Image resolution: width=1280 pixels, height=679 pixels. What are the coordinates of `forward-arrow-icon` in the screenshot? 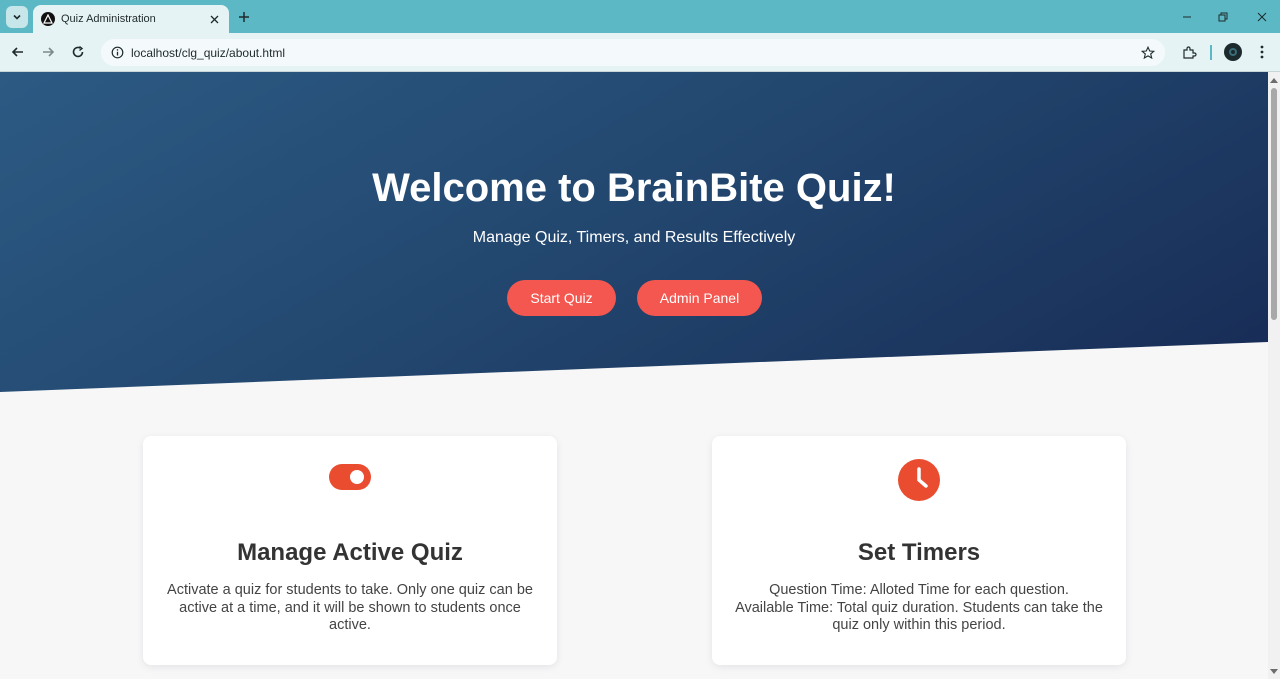 It's located at (48, 52).